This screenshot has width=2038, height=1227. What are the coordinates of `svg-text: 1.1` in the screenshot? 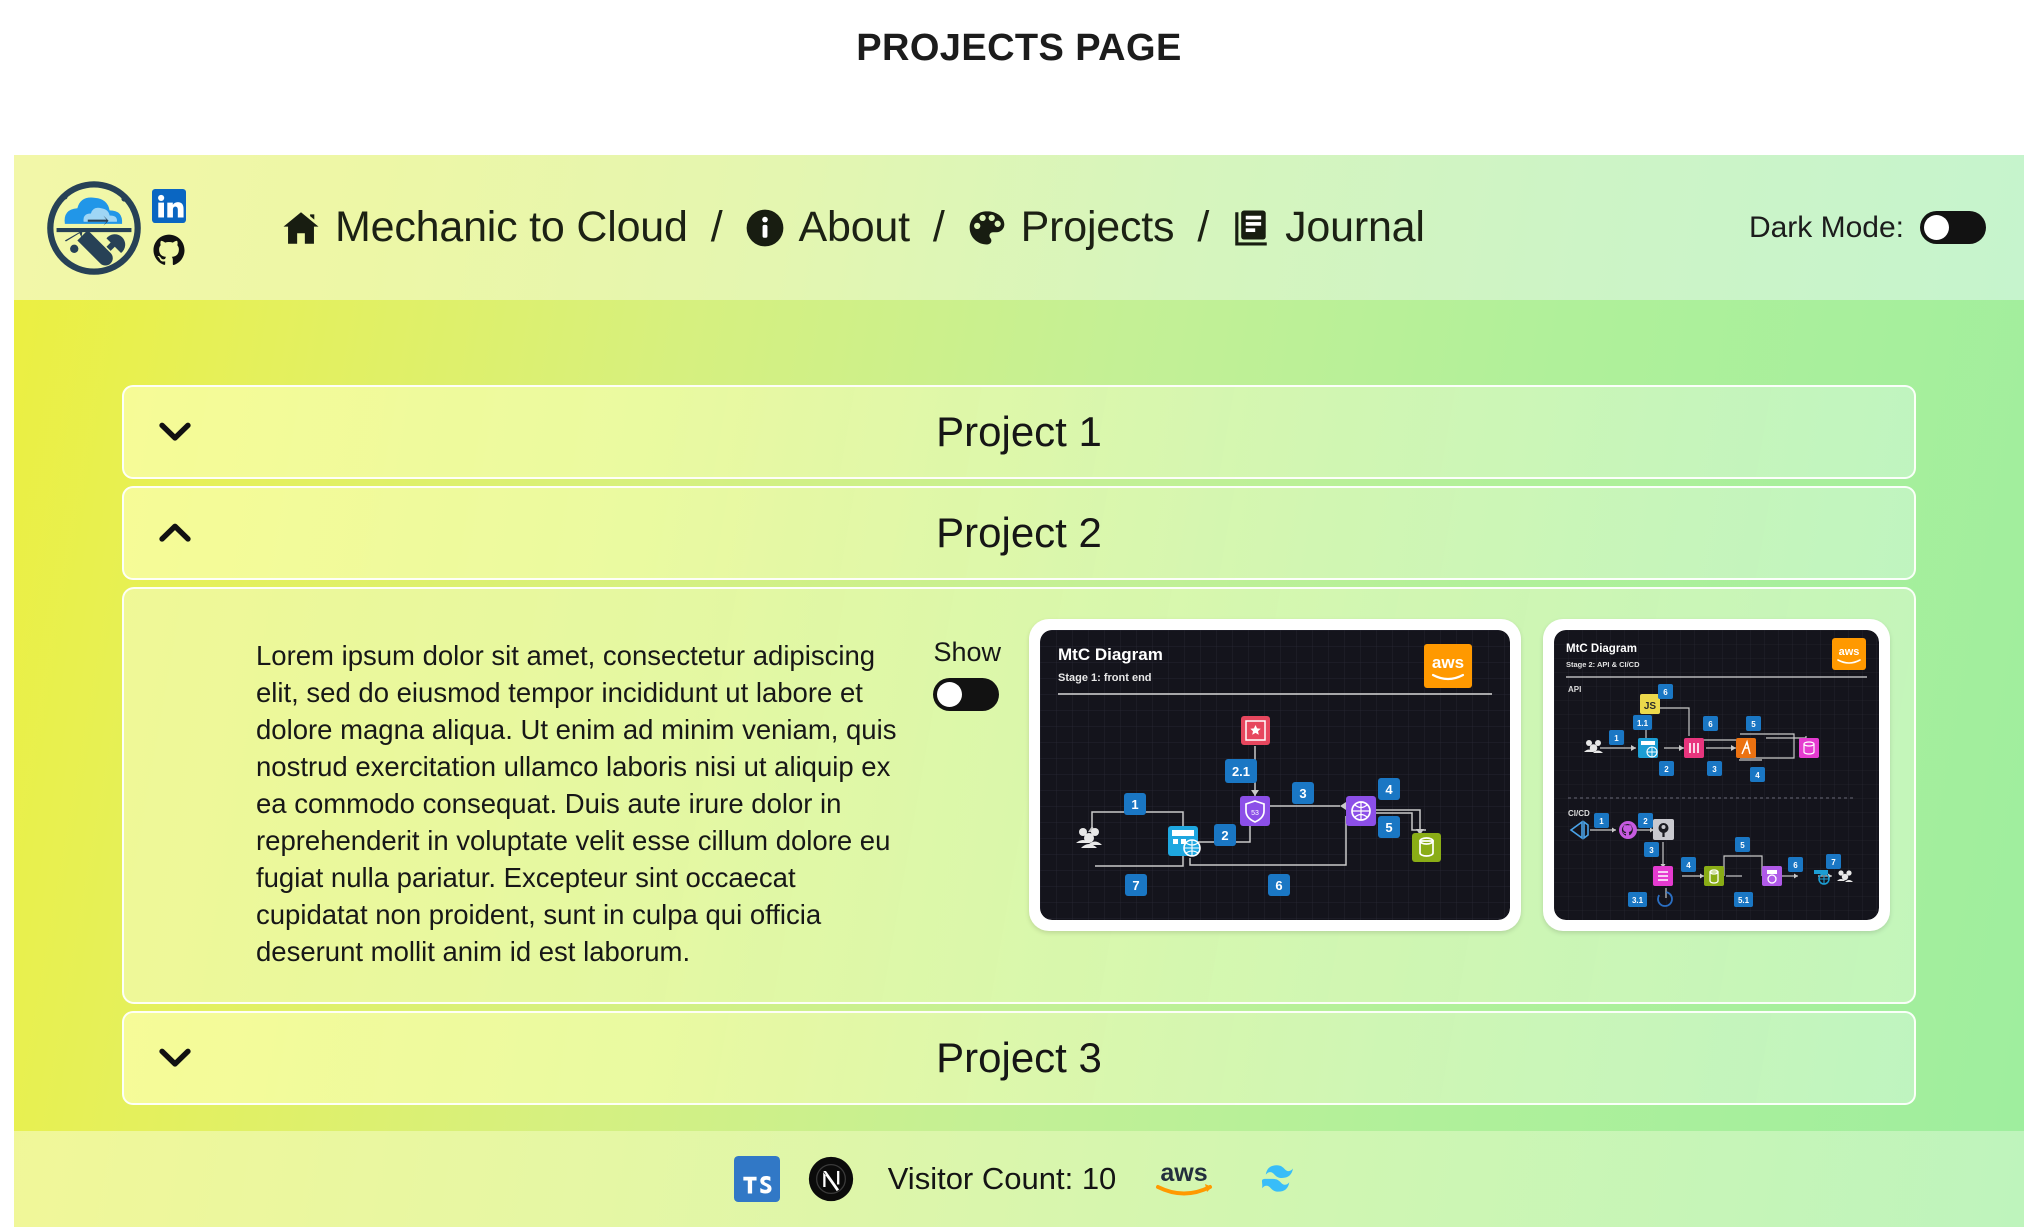 It's located at (1643, 723).